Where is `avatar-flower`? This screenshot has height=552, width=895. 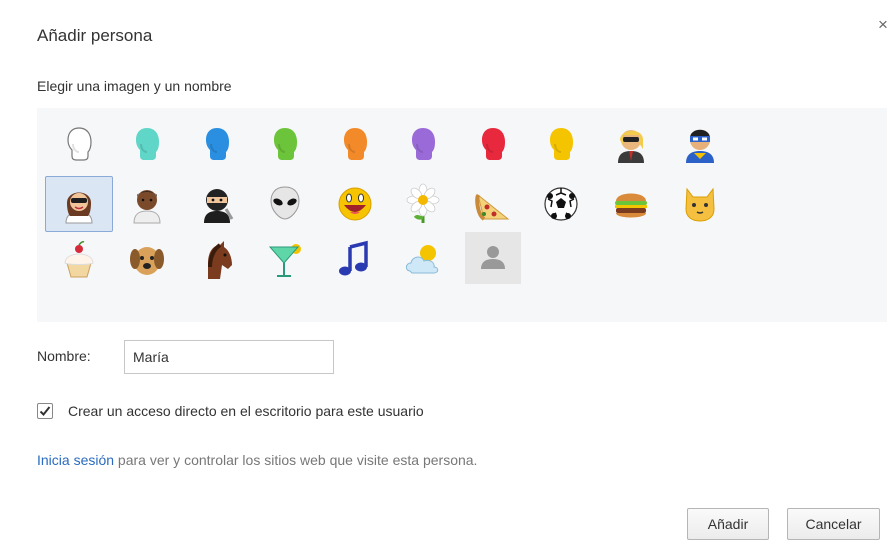 avatar-flower is located at coordinates (423, 204).